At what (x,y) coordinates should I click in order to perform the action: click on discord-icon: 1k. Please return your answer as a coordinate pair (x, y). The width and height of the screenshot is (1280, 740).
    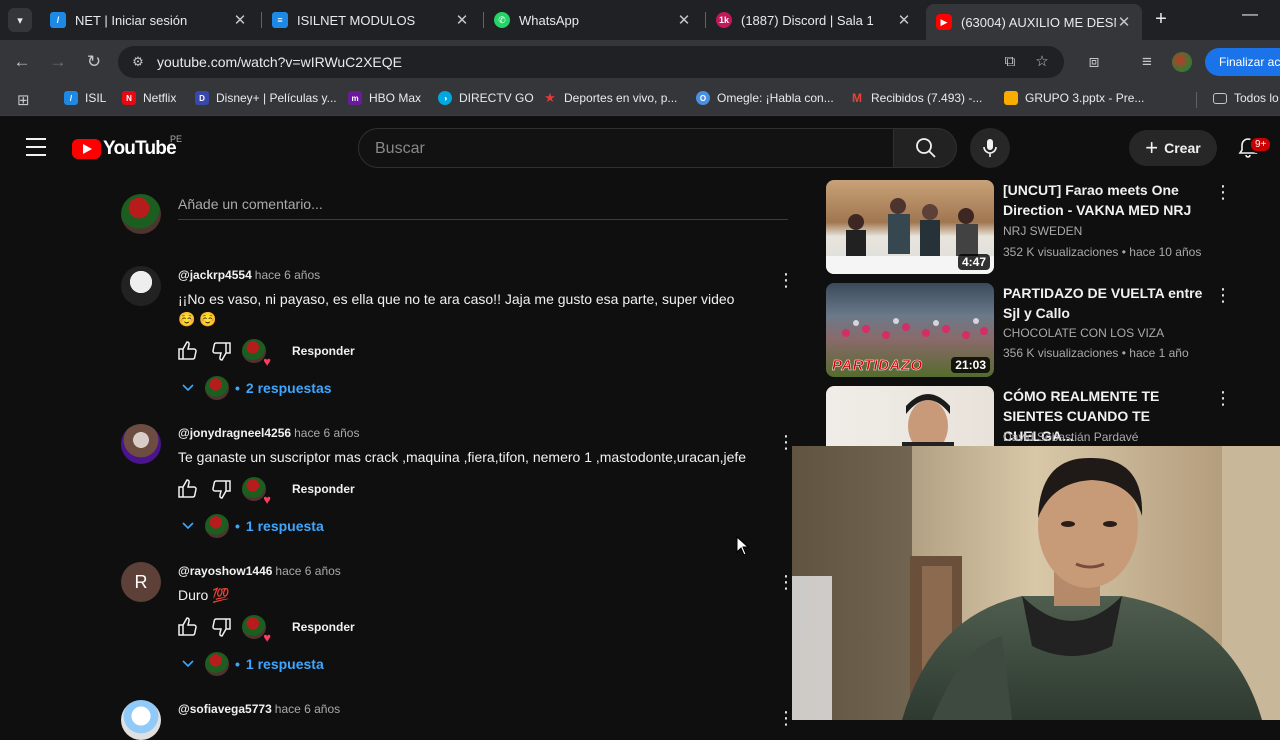
    Looking at the image, I should click on (724, 20).